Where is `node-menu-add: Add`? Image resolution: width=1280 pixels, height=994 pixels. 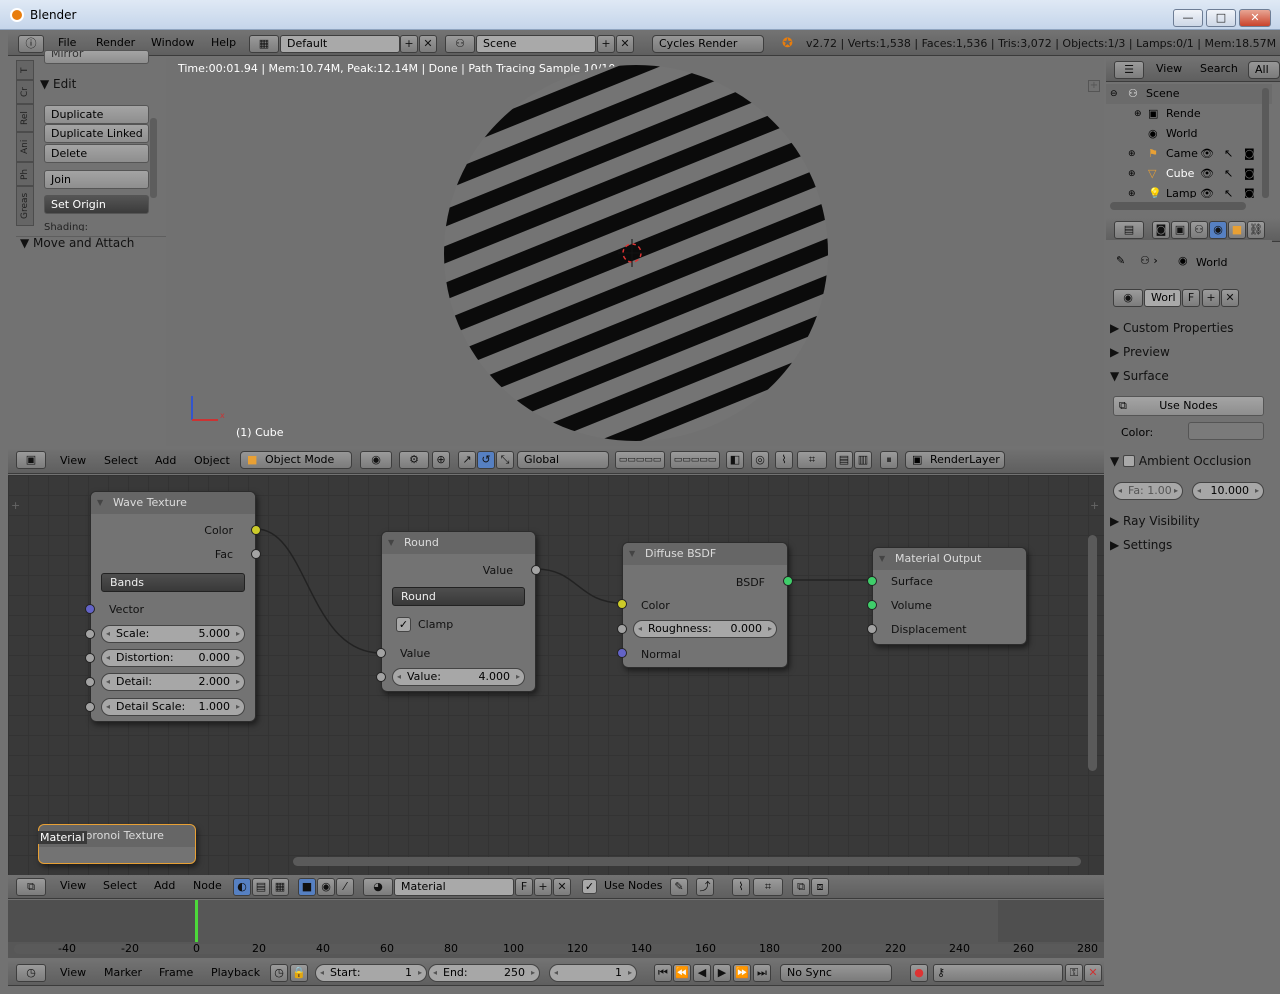 node-menu-add: Add is located at coordinates (164, 886).